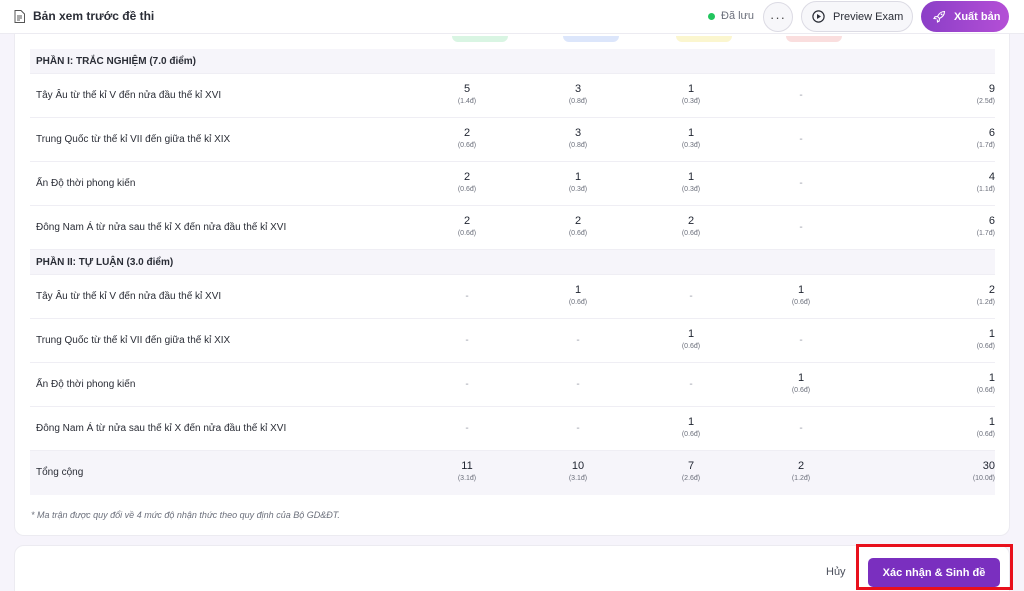  I want to click on question-count: 10, so click(578, 466).